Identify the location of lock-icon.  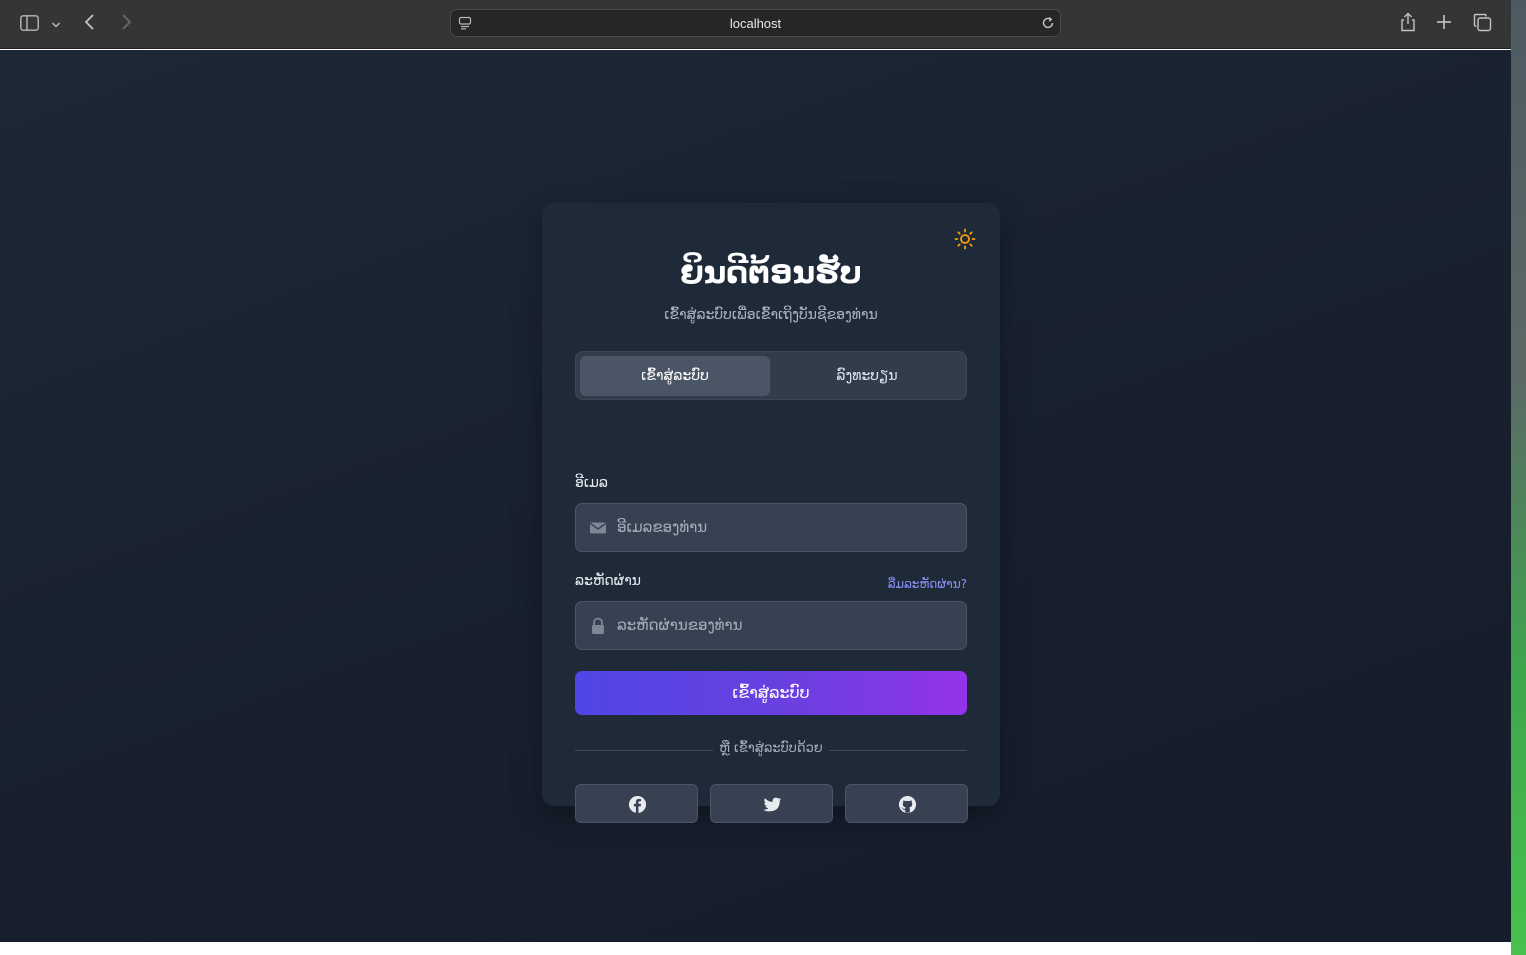
(598, 625).